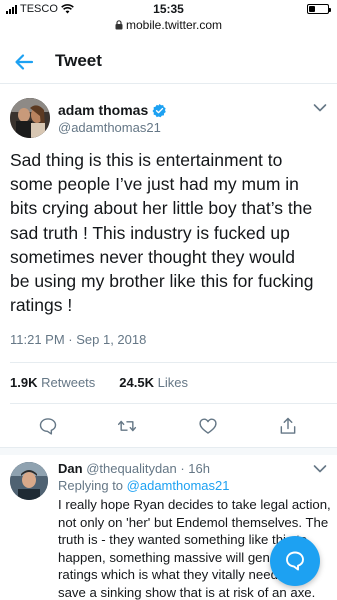 The height and width of the screenshot is (600, 337). What do you see at coordinates (78, 339) in the screenshot?
I see `tweet-timestamp: 11:21 PM · Sep 1, 2018` at bounding box center [78, 339].